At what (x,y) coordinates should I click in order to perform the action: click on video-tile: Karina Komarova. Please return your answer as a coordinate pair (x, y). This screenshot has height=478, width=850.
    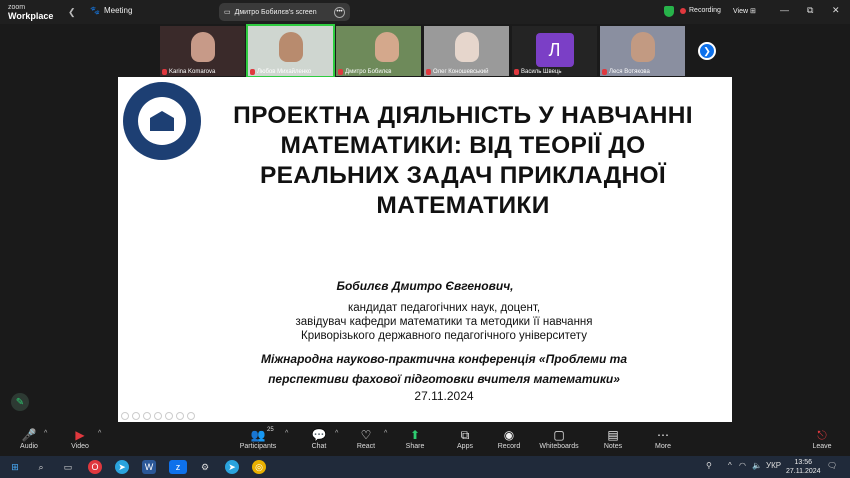
    Looking at the image, I should click on (202, 51).